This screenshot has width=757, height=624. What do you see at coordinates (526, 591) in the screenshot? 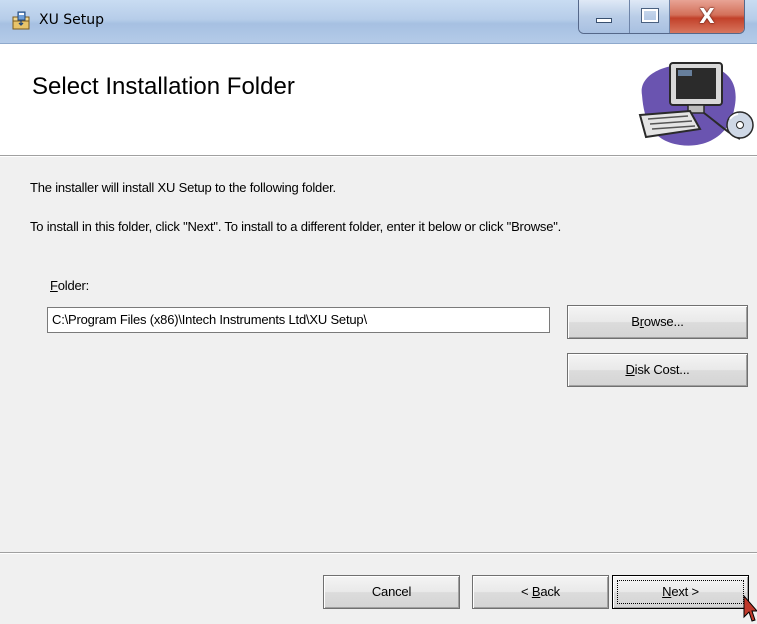
I see `back-label-start: <` at bounding box center [526, 591].